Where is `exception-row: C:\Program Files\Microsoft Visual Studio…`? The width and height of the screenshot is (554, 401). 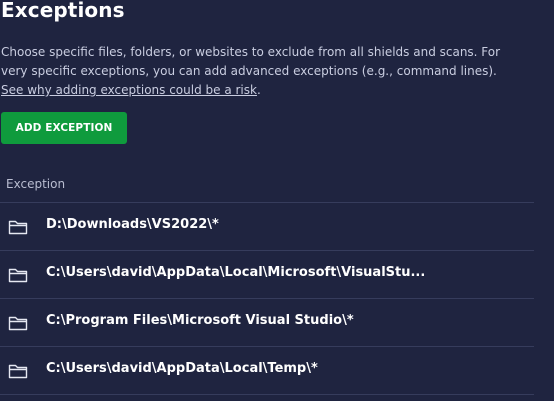 exception-row: C:\Program Files\Microsoft Visual Studio… is located at coordinates (267, 322).